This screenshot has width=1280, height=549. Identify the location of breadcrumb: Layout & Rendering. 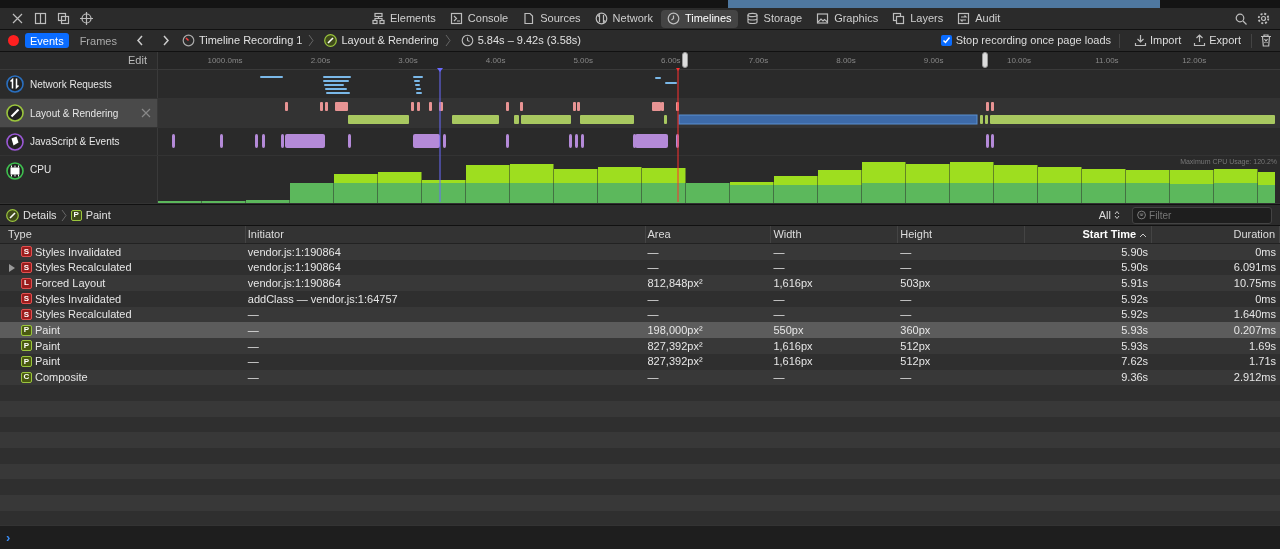
(381, 40).